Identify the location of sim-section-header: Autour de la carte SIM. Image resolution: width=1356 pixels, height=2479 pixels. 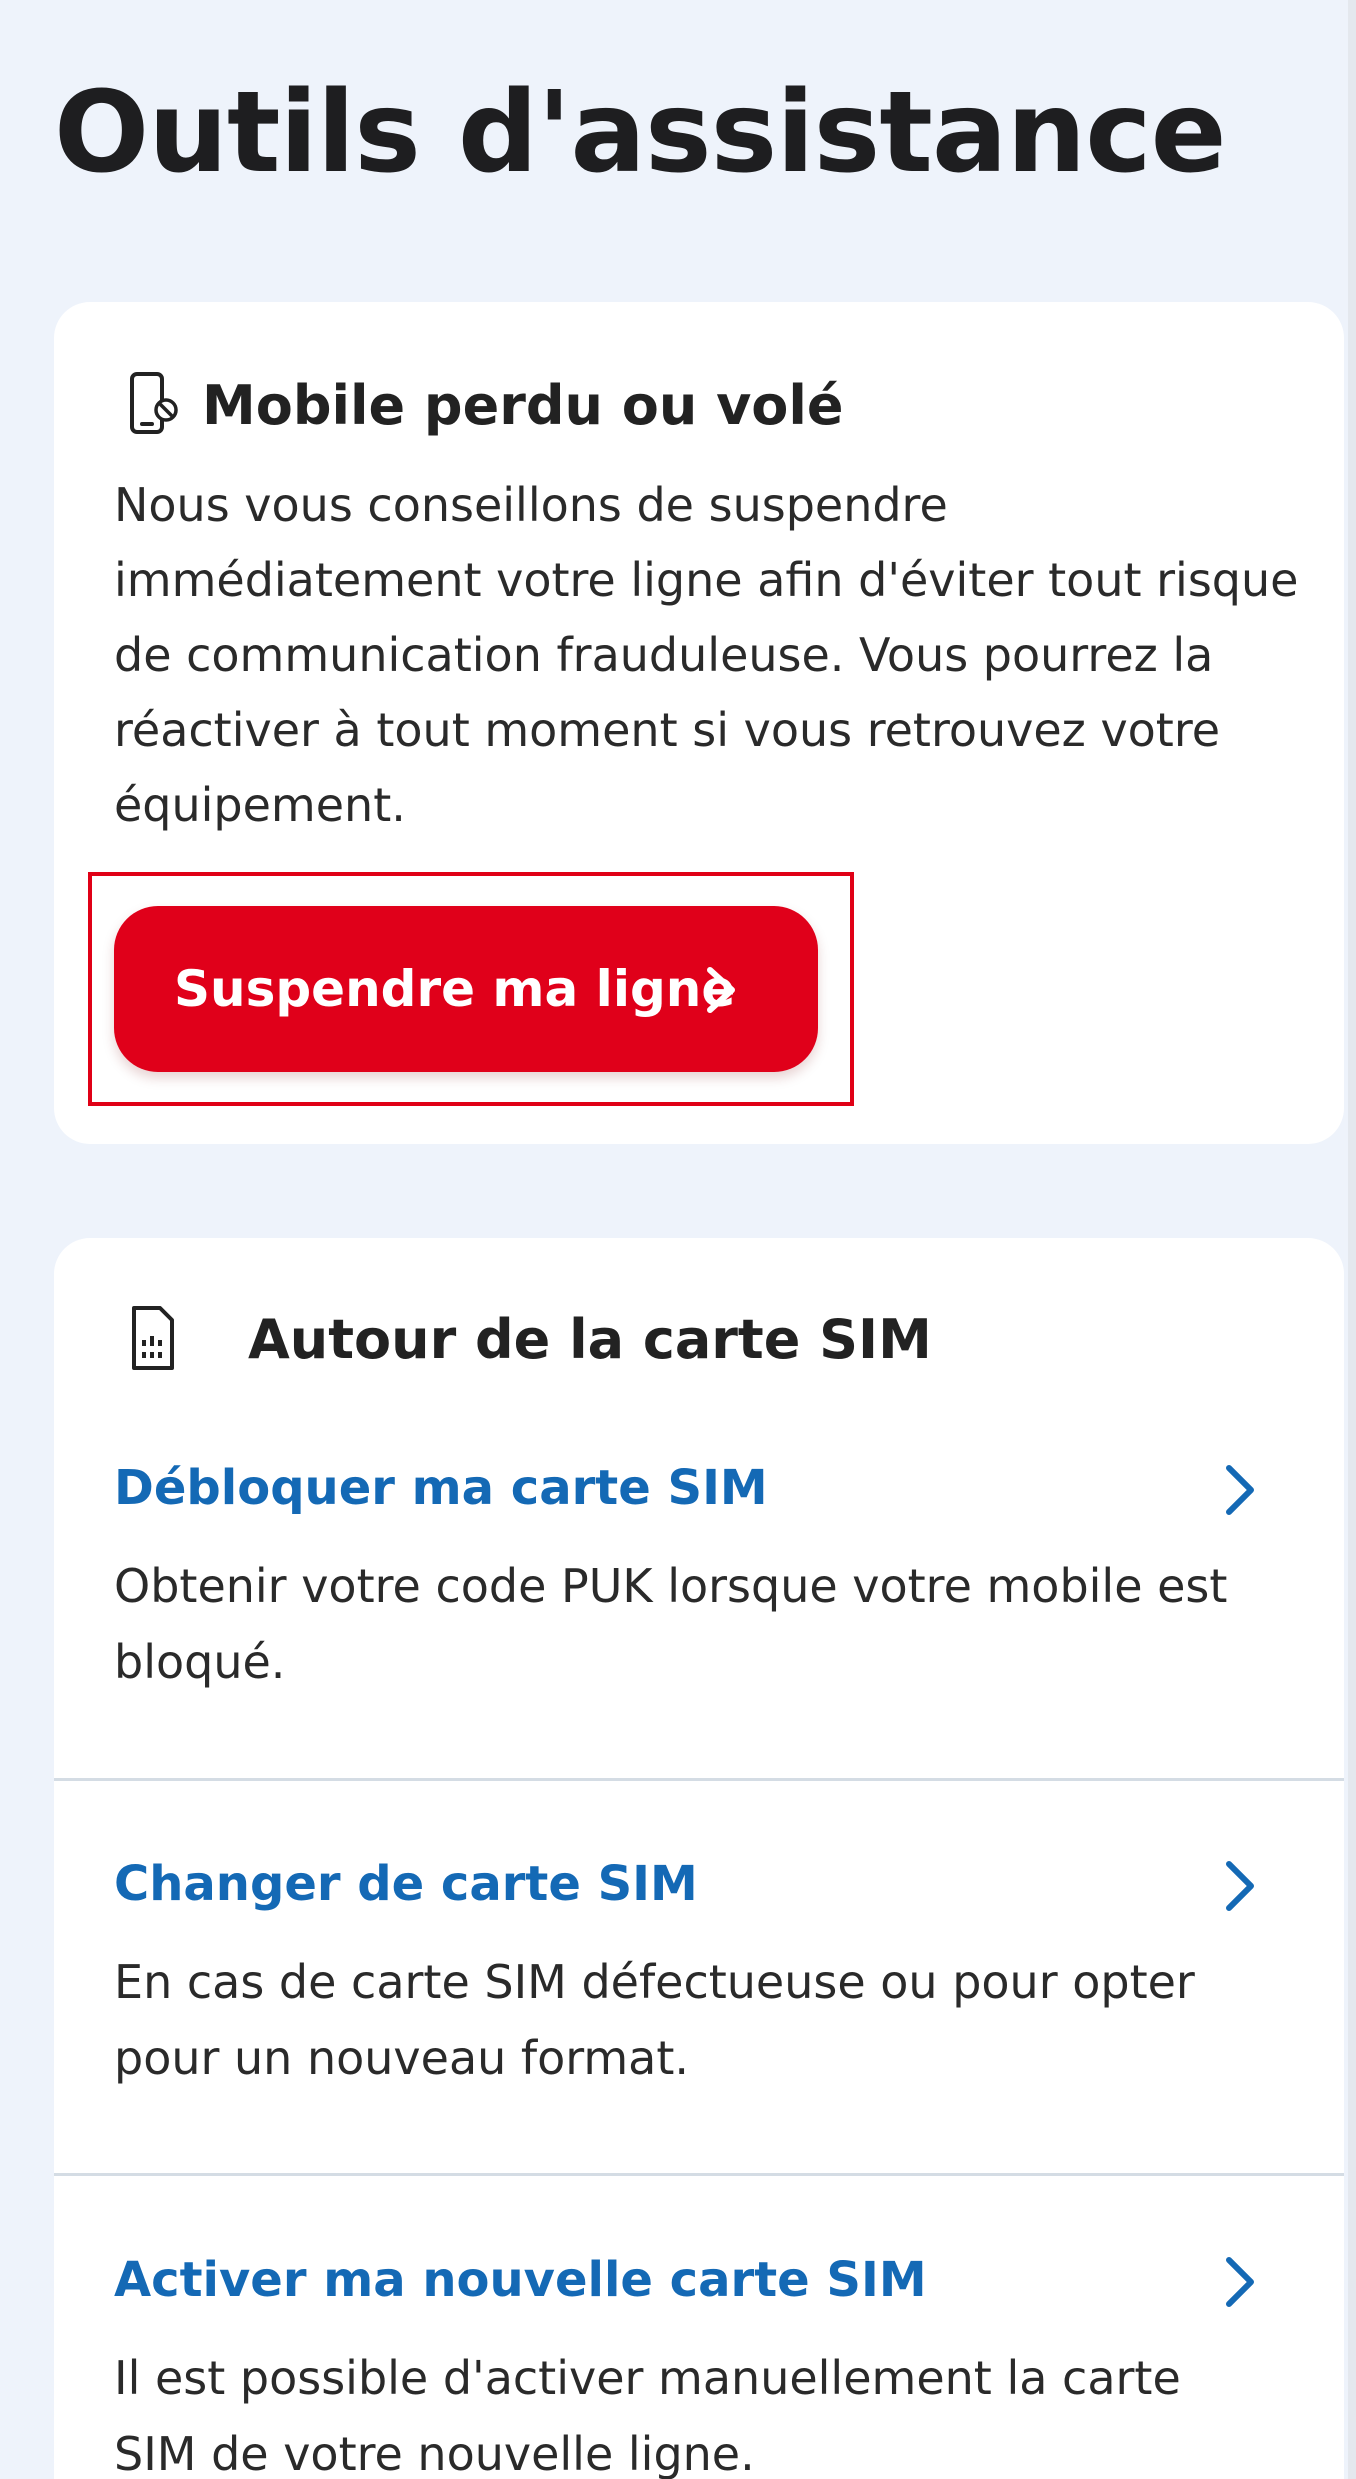
(528, 1339).